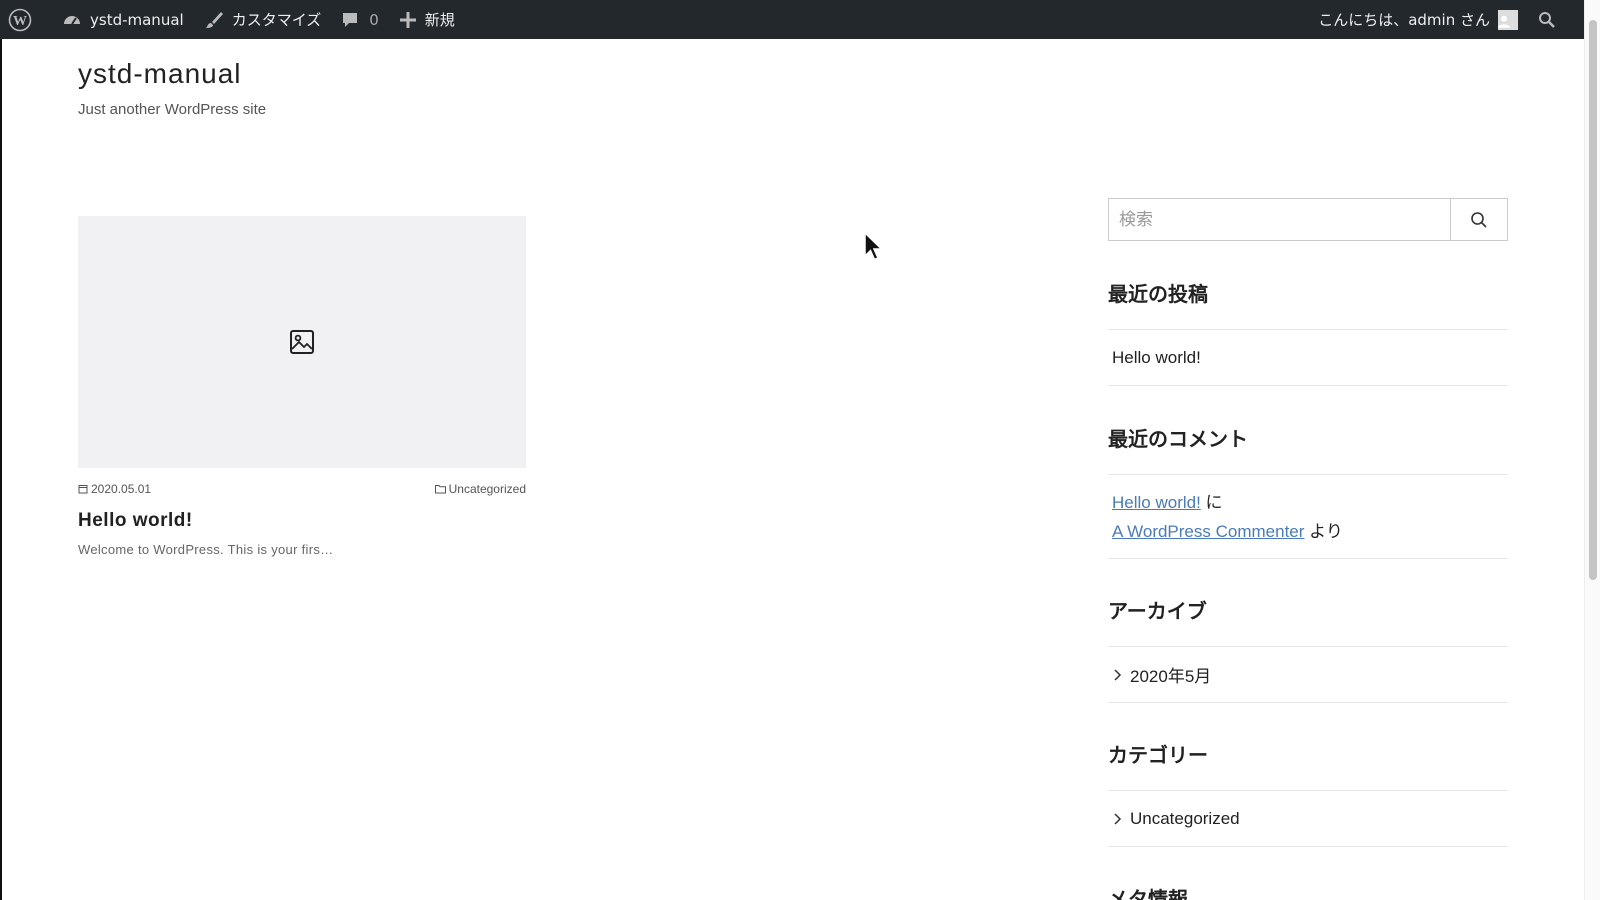  Describe the element at coordinates (137, 19) in the screenshot. I see `site-name-label: ystd-manual` at that location.